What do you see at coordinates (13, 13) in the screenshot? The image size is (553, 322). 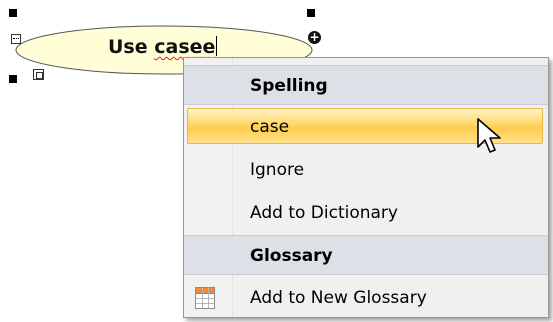 I see `resize-handle-top-left` at bounding box center [13, 13].